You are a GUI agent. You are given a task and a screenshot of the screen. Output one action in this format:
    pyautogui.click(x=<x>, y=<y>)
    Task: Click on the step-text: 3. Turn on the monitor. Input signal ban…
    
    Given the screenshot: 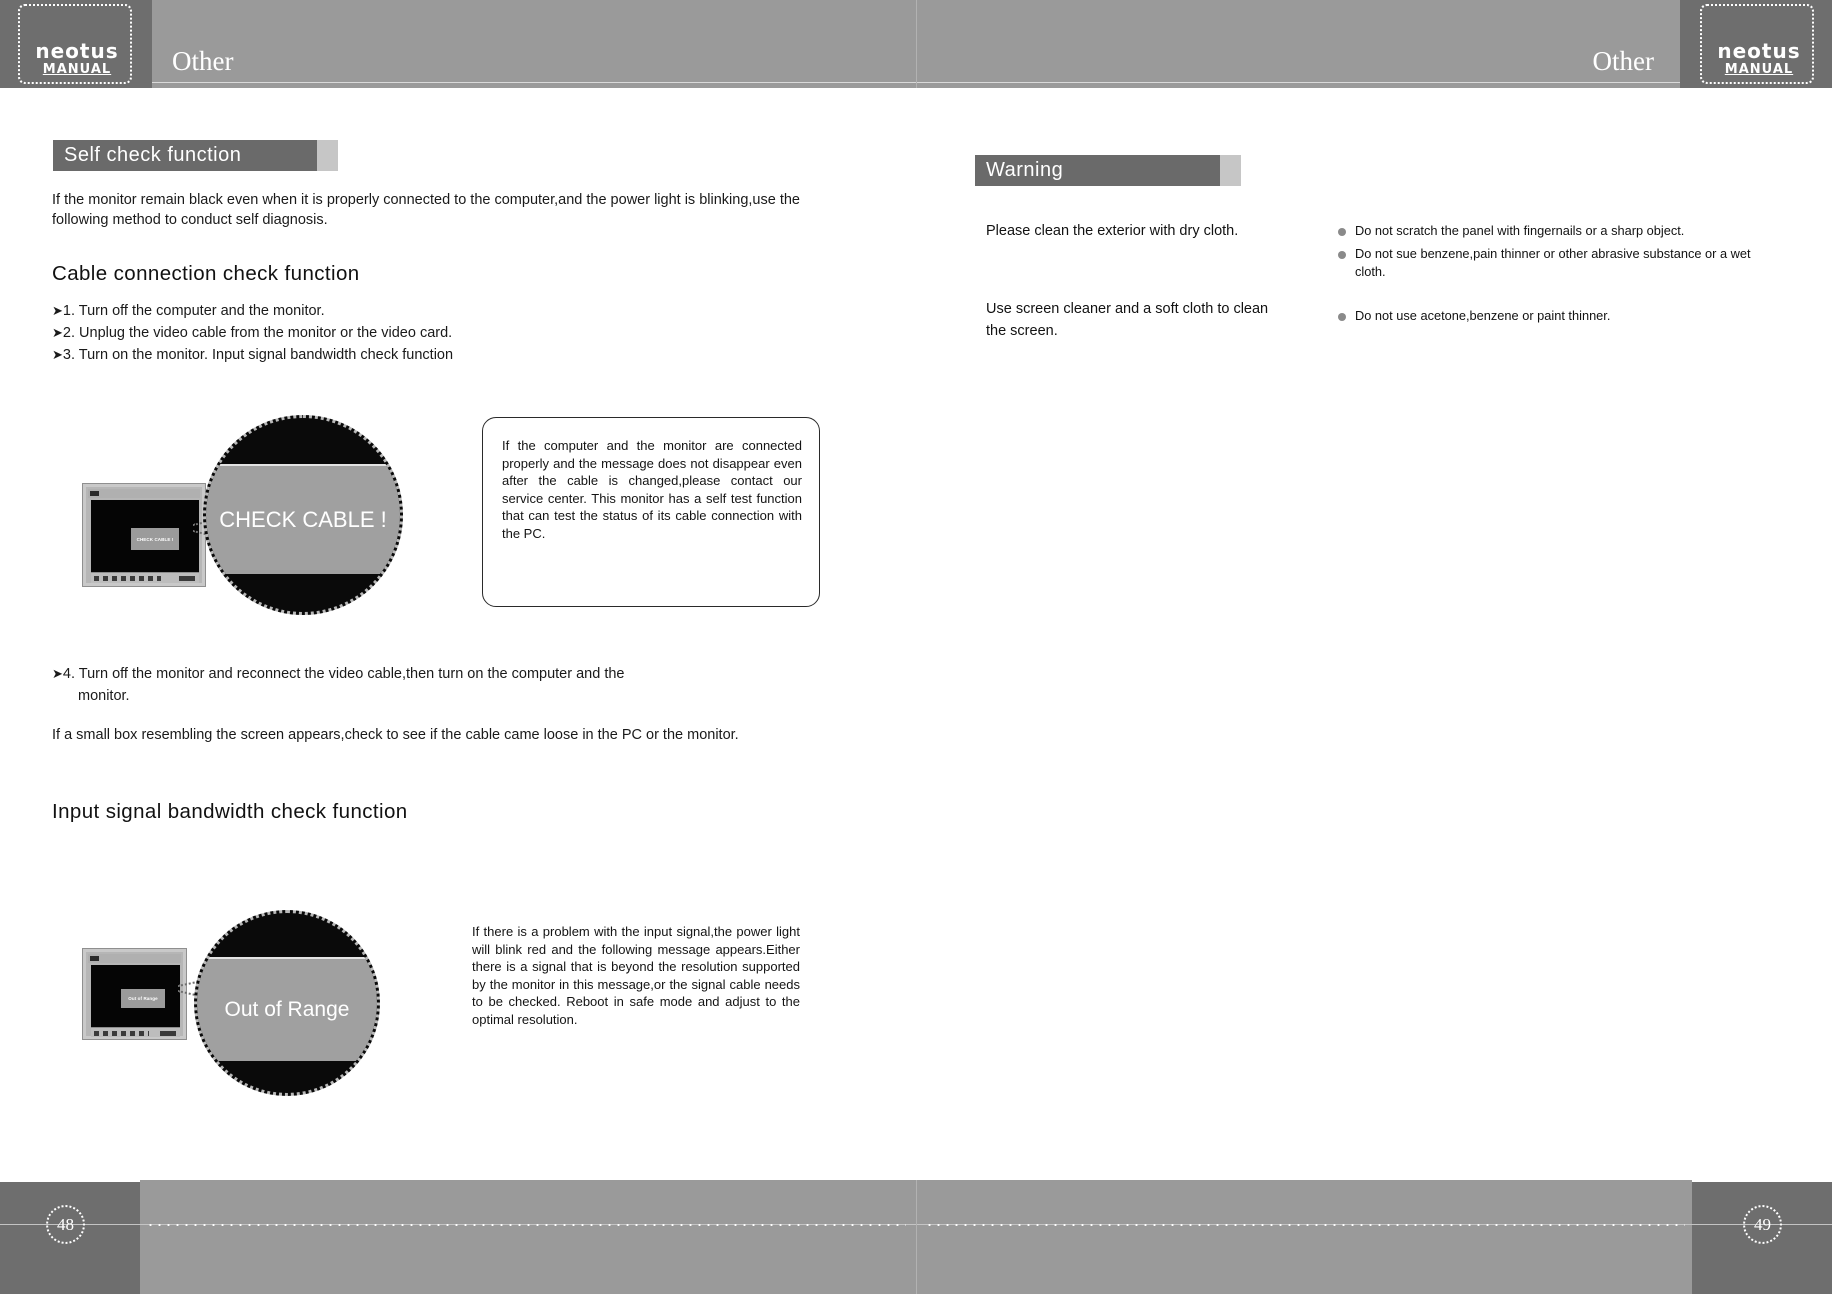 What is the action you would take?
    pyautogui.click(x=258, y=355)
    